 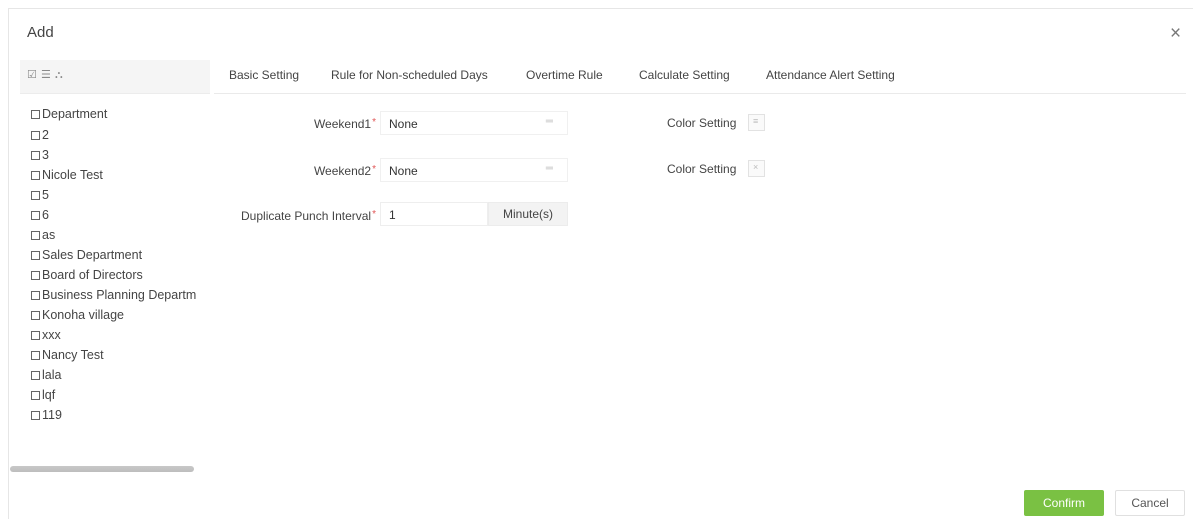 I want to click on tree-item: Nancy Test, so click(x=126, y=355).